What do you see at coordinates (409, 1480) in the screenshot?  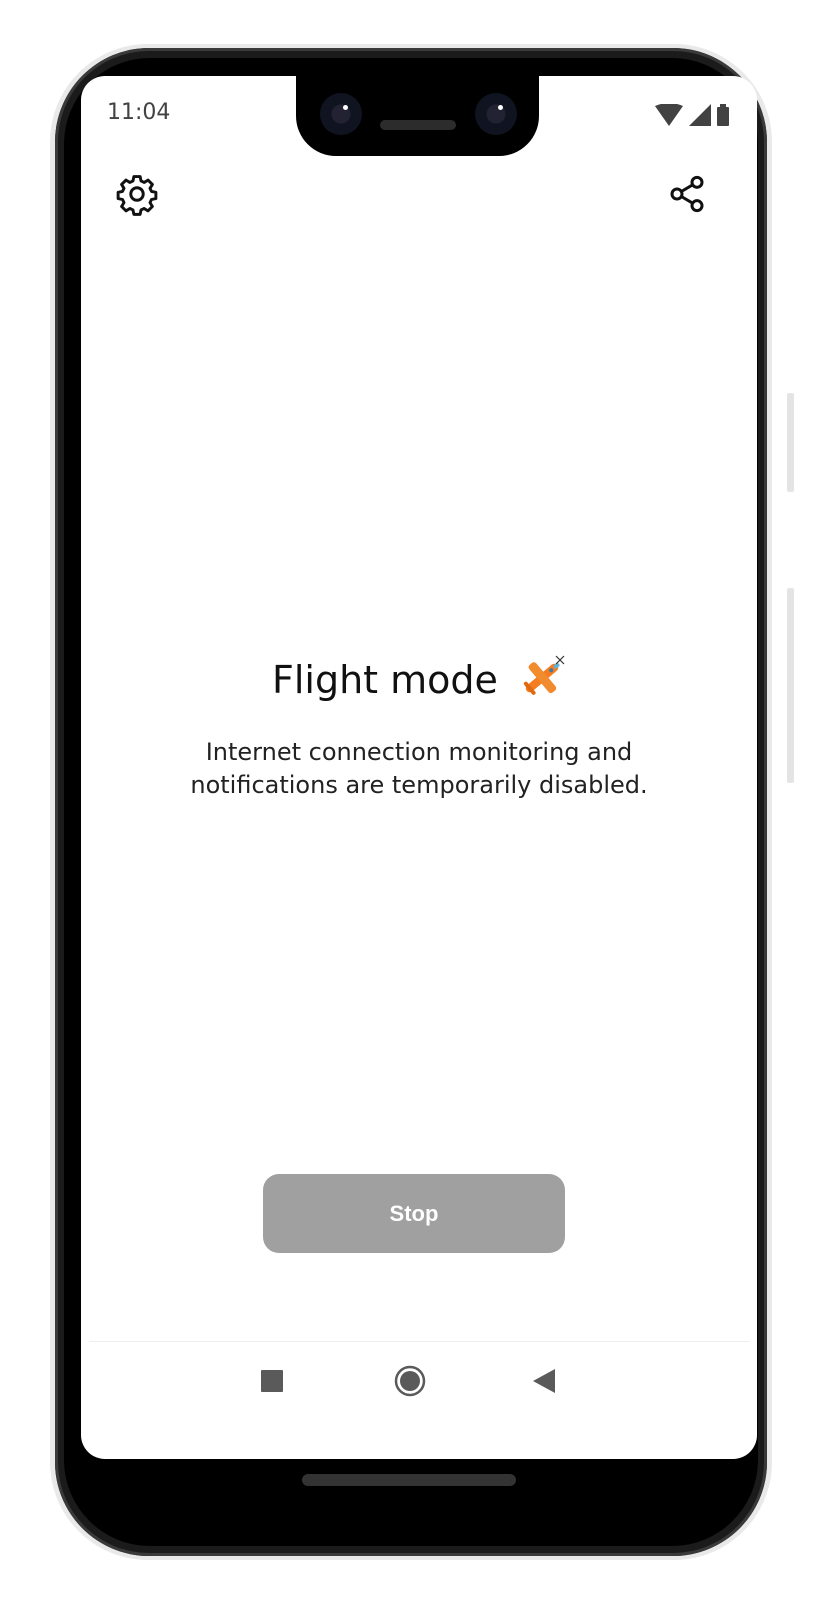 I see `home-indicator-bar` at bounding box center [409, 1480].